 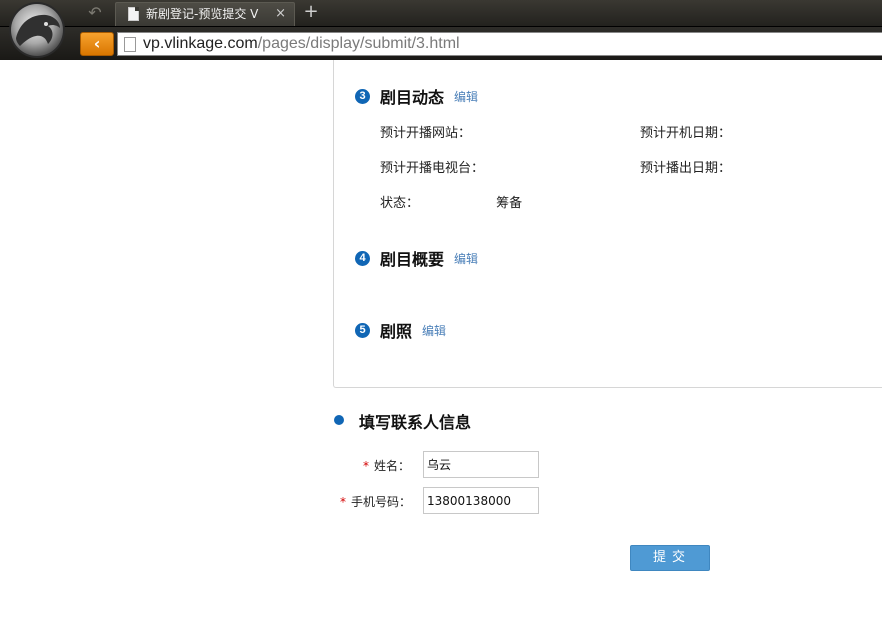 I want to click on tab-active: 新剧登记-预览提交 V ×, so click(x=205, y=14).